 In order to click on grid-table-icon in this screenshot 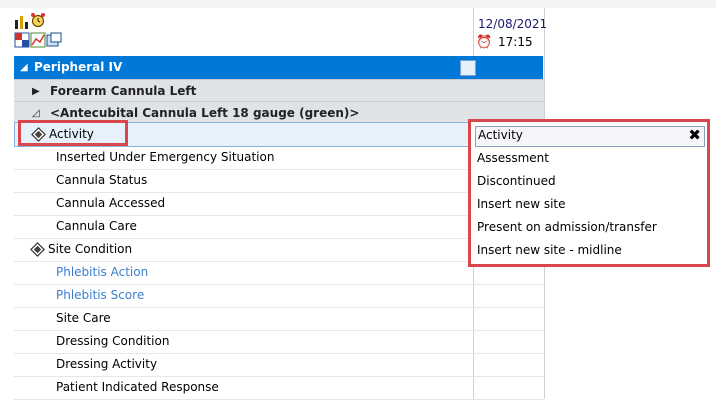, I will do `click(22, 40)`.